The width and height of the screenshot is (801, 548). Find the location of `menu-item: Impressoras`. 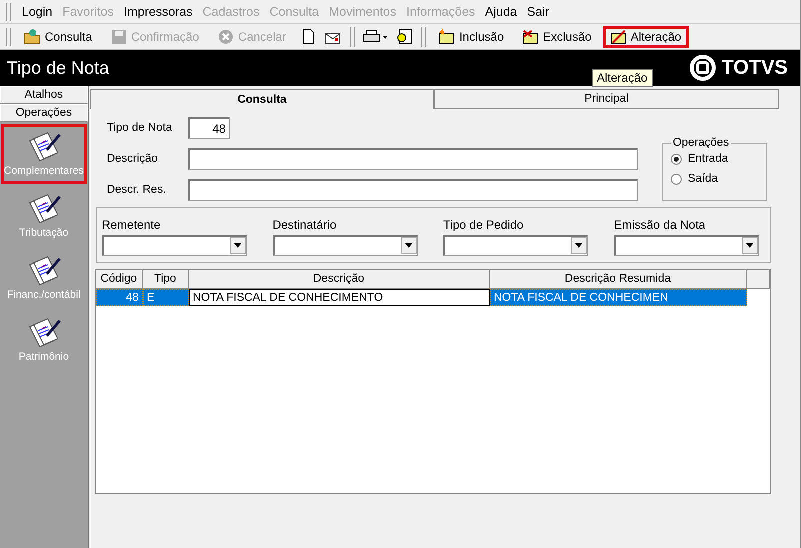

menu-item: Impressoras is located at coordinates (158, 11).